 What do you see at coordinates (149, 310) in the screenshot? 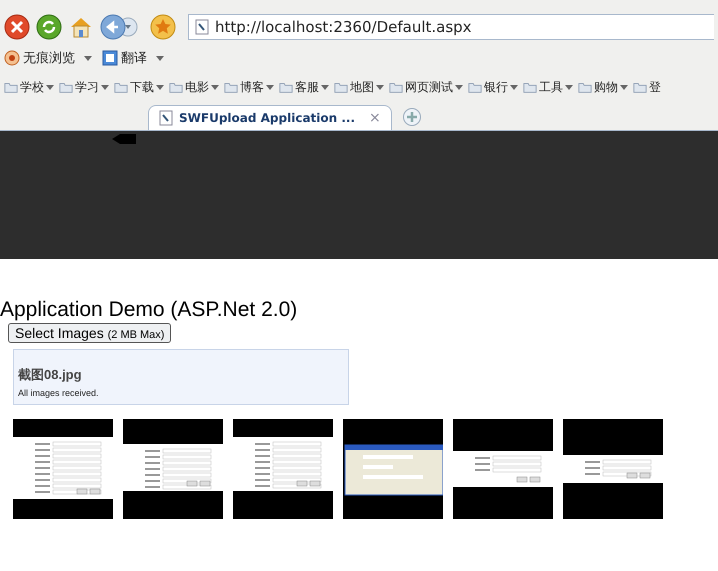
I see `page-title: Application Demo (ASP.Net 2.0)` at bounding box center [149, 310].